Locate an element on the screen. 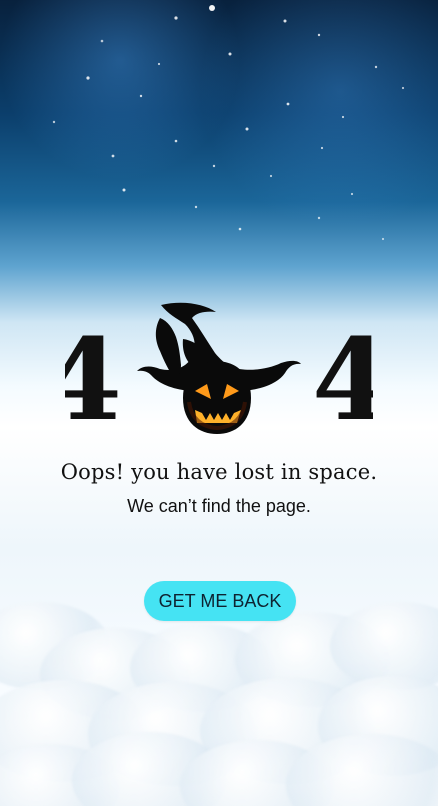 Image resolution: width=438 pixels, height=806 pixels. error-hero: 4 4 is located at coordinates (219, 370).